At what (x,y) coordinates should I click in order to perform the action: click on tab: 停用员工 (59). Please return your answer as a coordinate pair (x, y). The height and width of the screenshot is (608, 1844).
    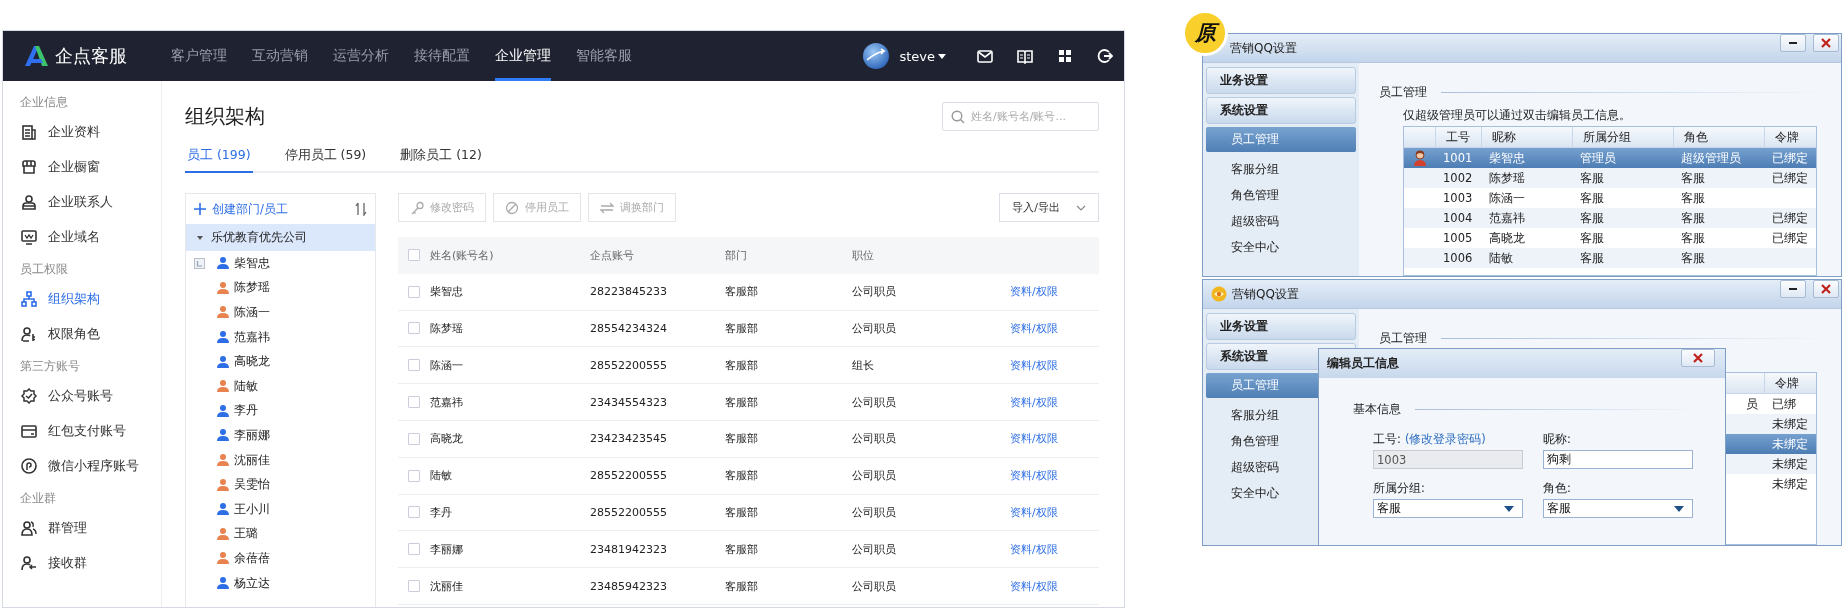
    Looking at the image, I should click on (325, 160).